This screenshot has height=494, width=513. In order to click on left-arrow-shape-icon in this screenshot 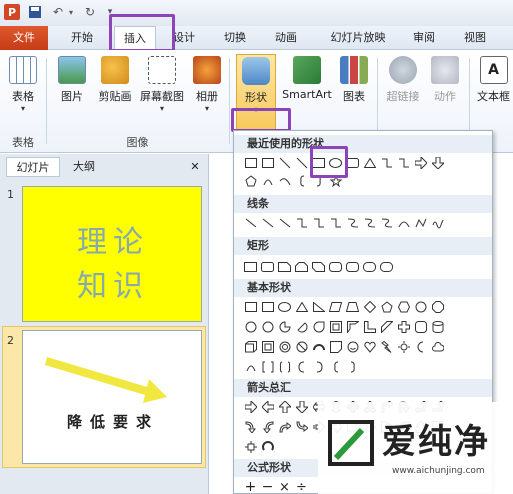, I will do `click(267, 407)`.